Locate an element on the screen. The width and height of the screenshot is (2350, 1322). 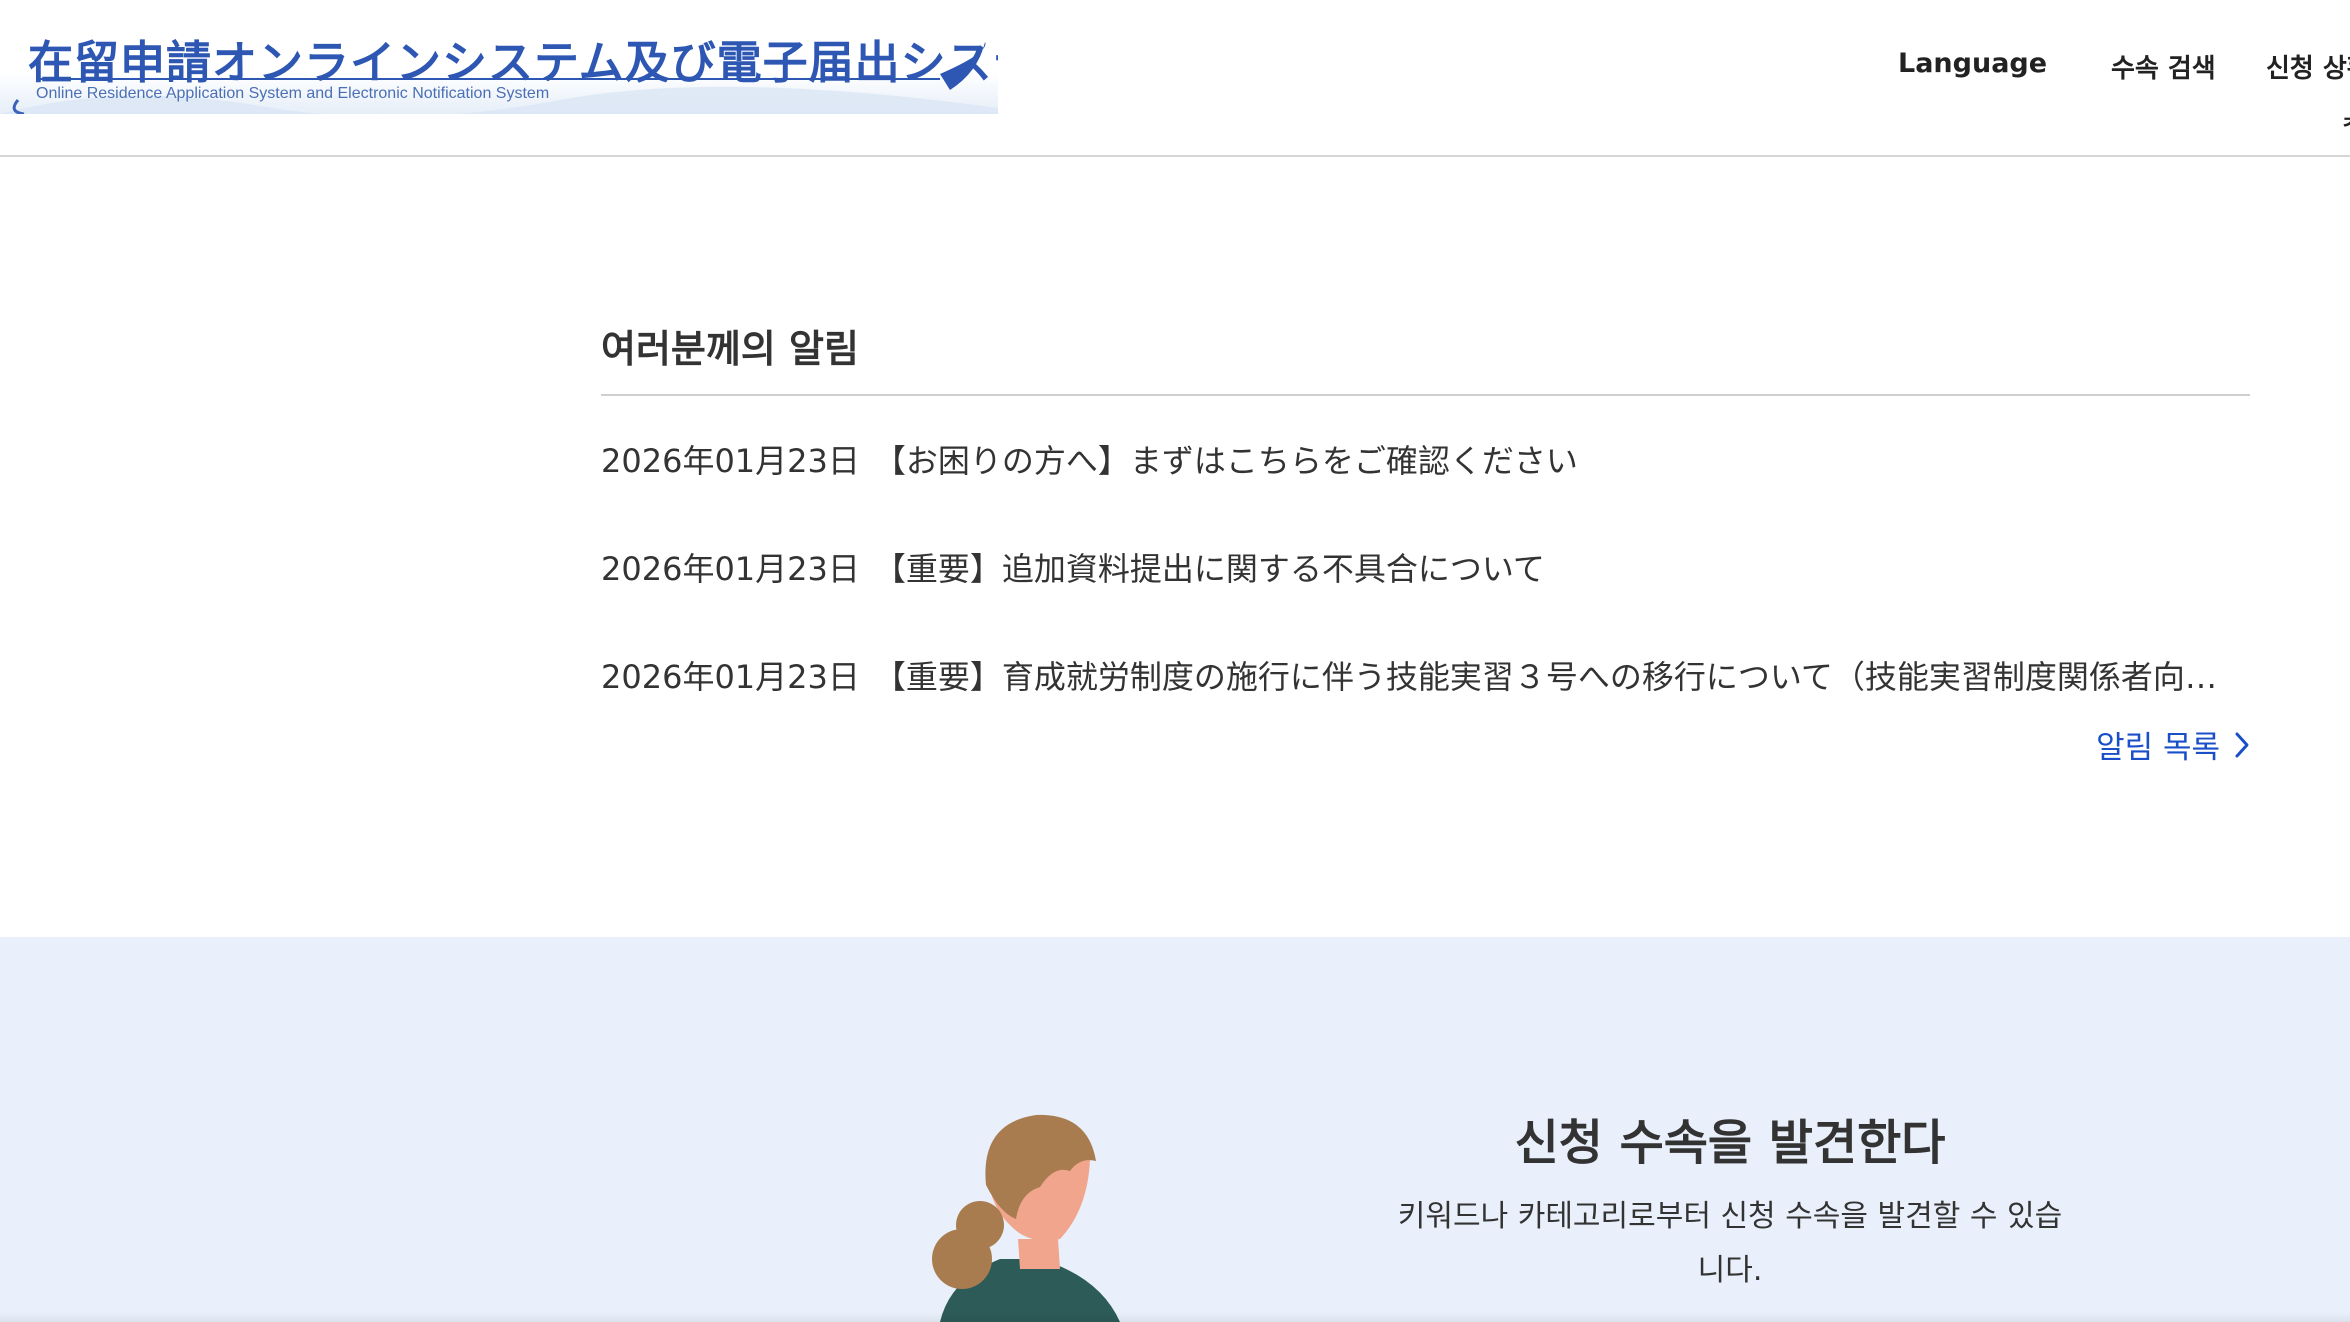
section-divider-shadow is located at coordinates (1175, 1317).